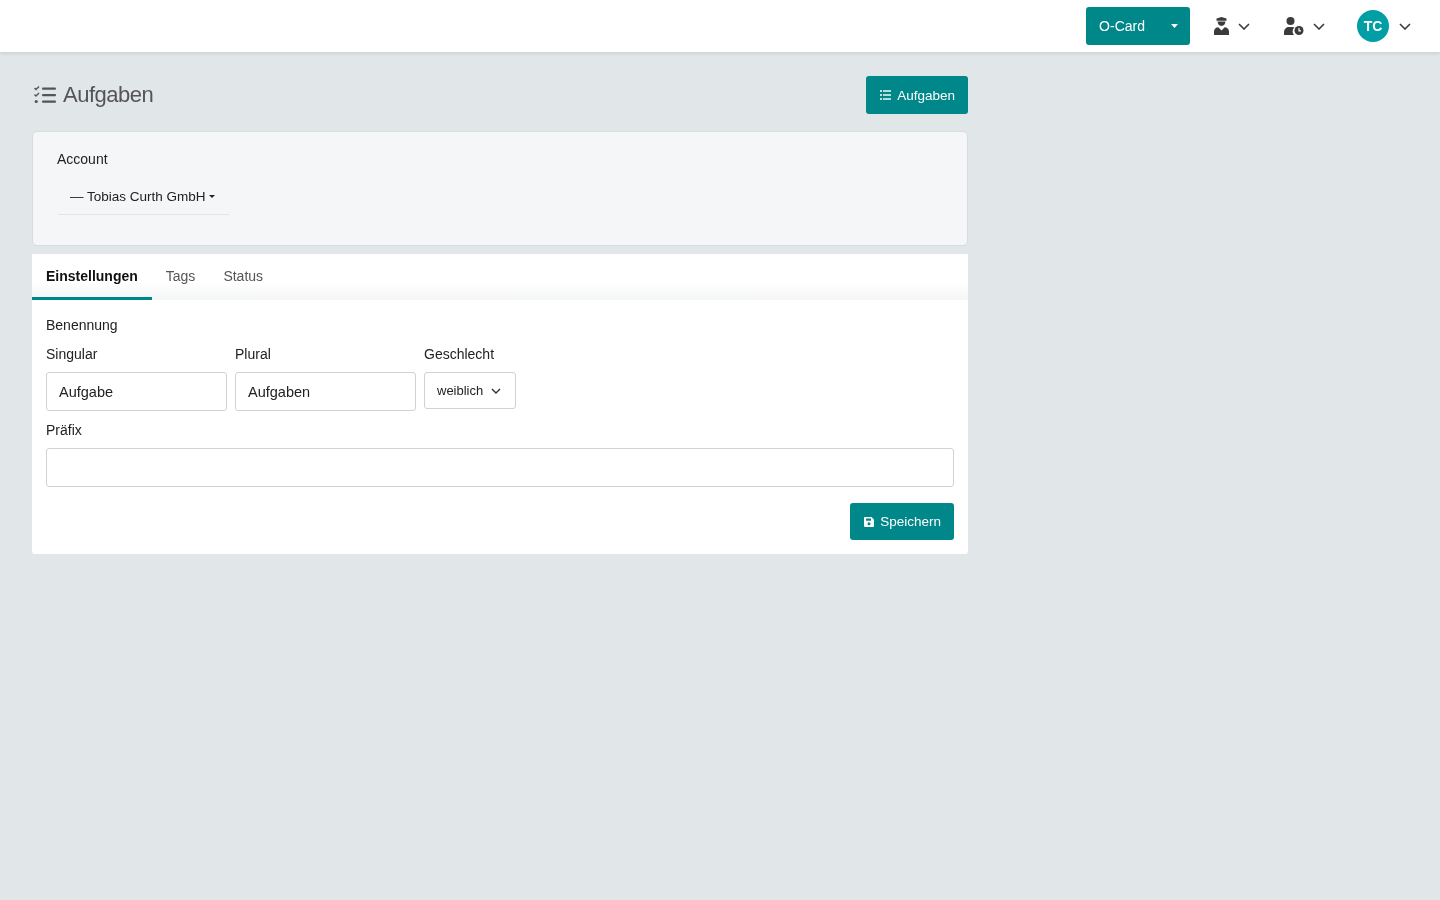  What do you see at coordinates (886, 95) in the screenshot?
I see `list-icon` at bounding box center [886, 95].